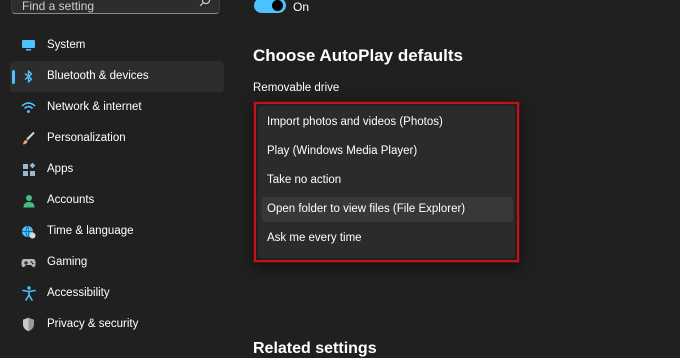  I want to click on apps-icon, so click(28, 169).